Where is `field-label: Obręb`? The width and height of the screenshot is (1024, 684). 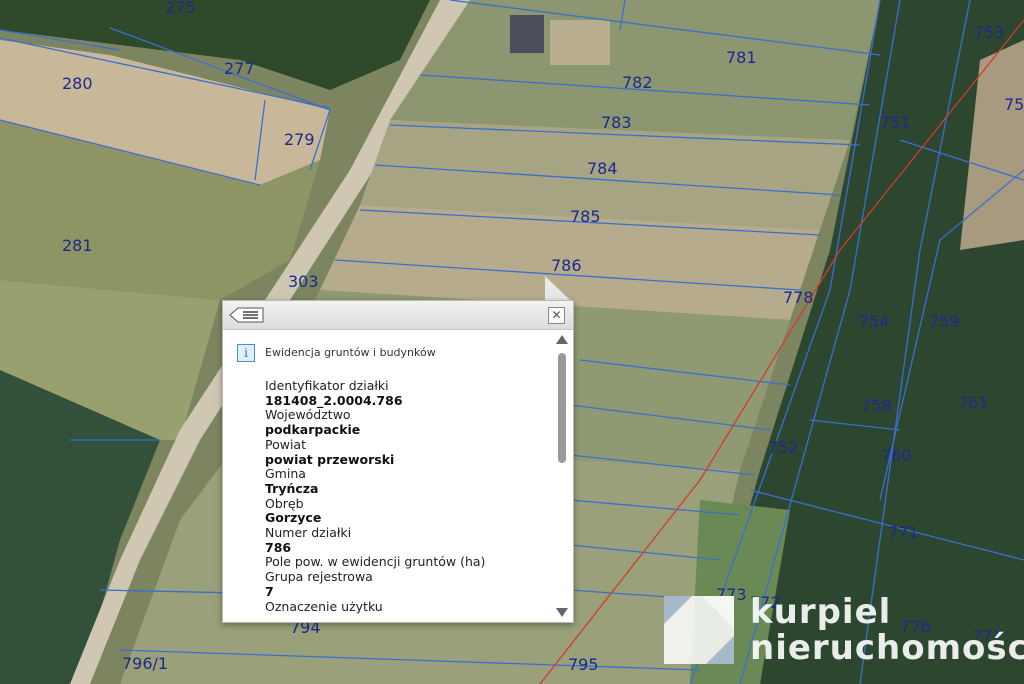
field-label: Obręb is located at coordinates (284, 503).